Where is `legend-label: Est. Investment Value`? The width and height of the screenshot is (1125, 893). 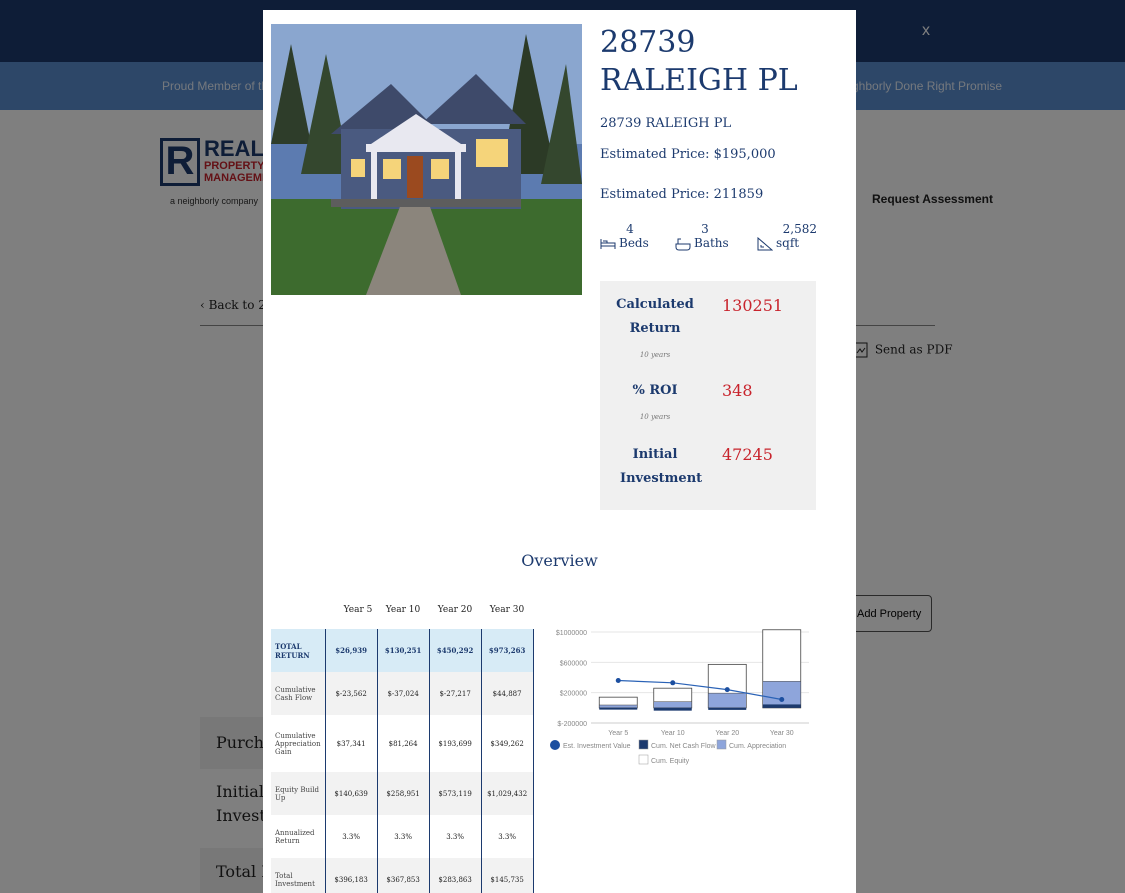 legend-label: Est. Investment Value is located at coordinates (597, 746).